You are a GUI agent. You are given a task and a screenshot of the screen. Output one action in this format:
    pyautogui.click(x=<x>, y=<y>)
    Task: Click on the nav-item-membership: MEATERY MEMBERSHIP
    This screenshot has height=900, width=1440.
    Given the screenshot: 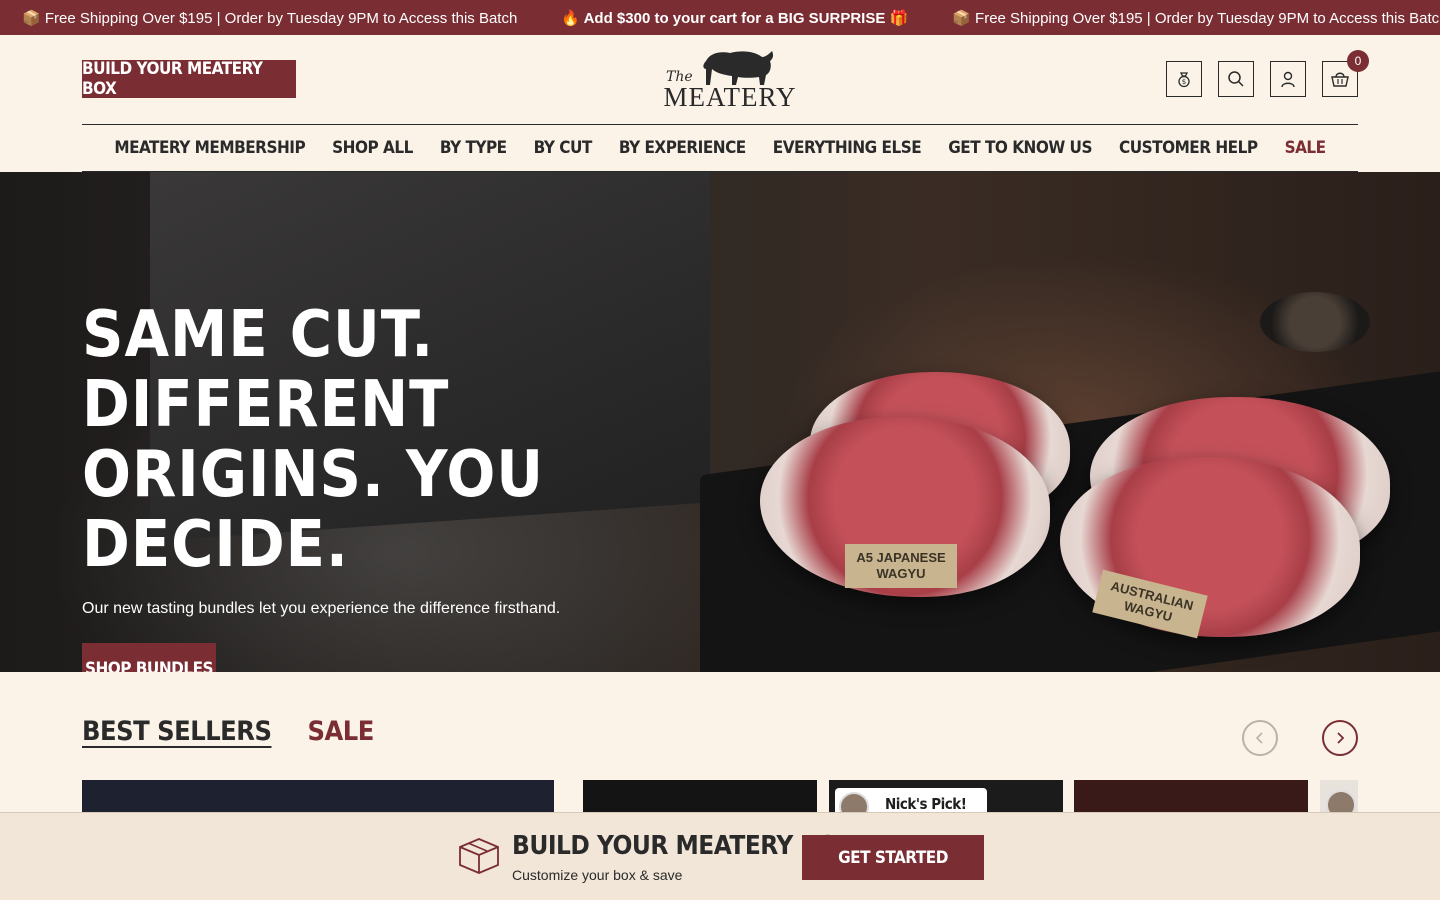 What is the action you would take?
    pyautogui.click(x=209, y=148)
    